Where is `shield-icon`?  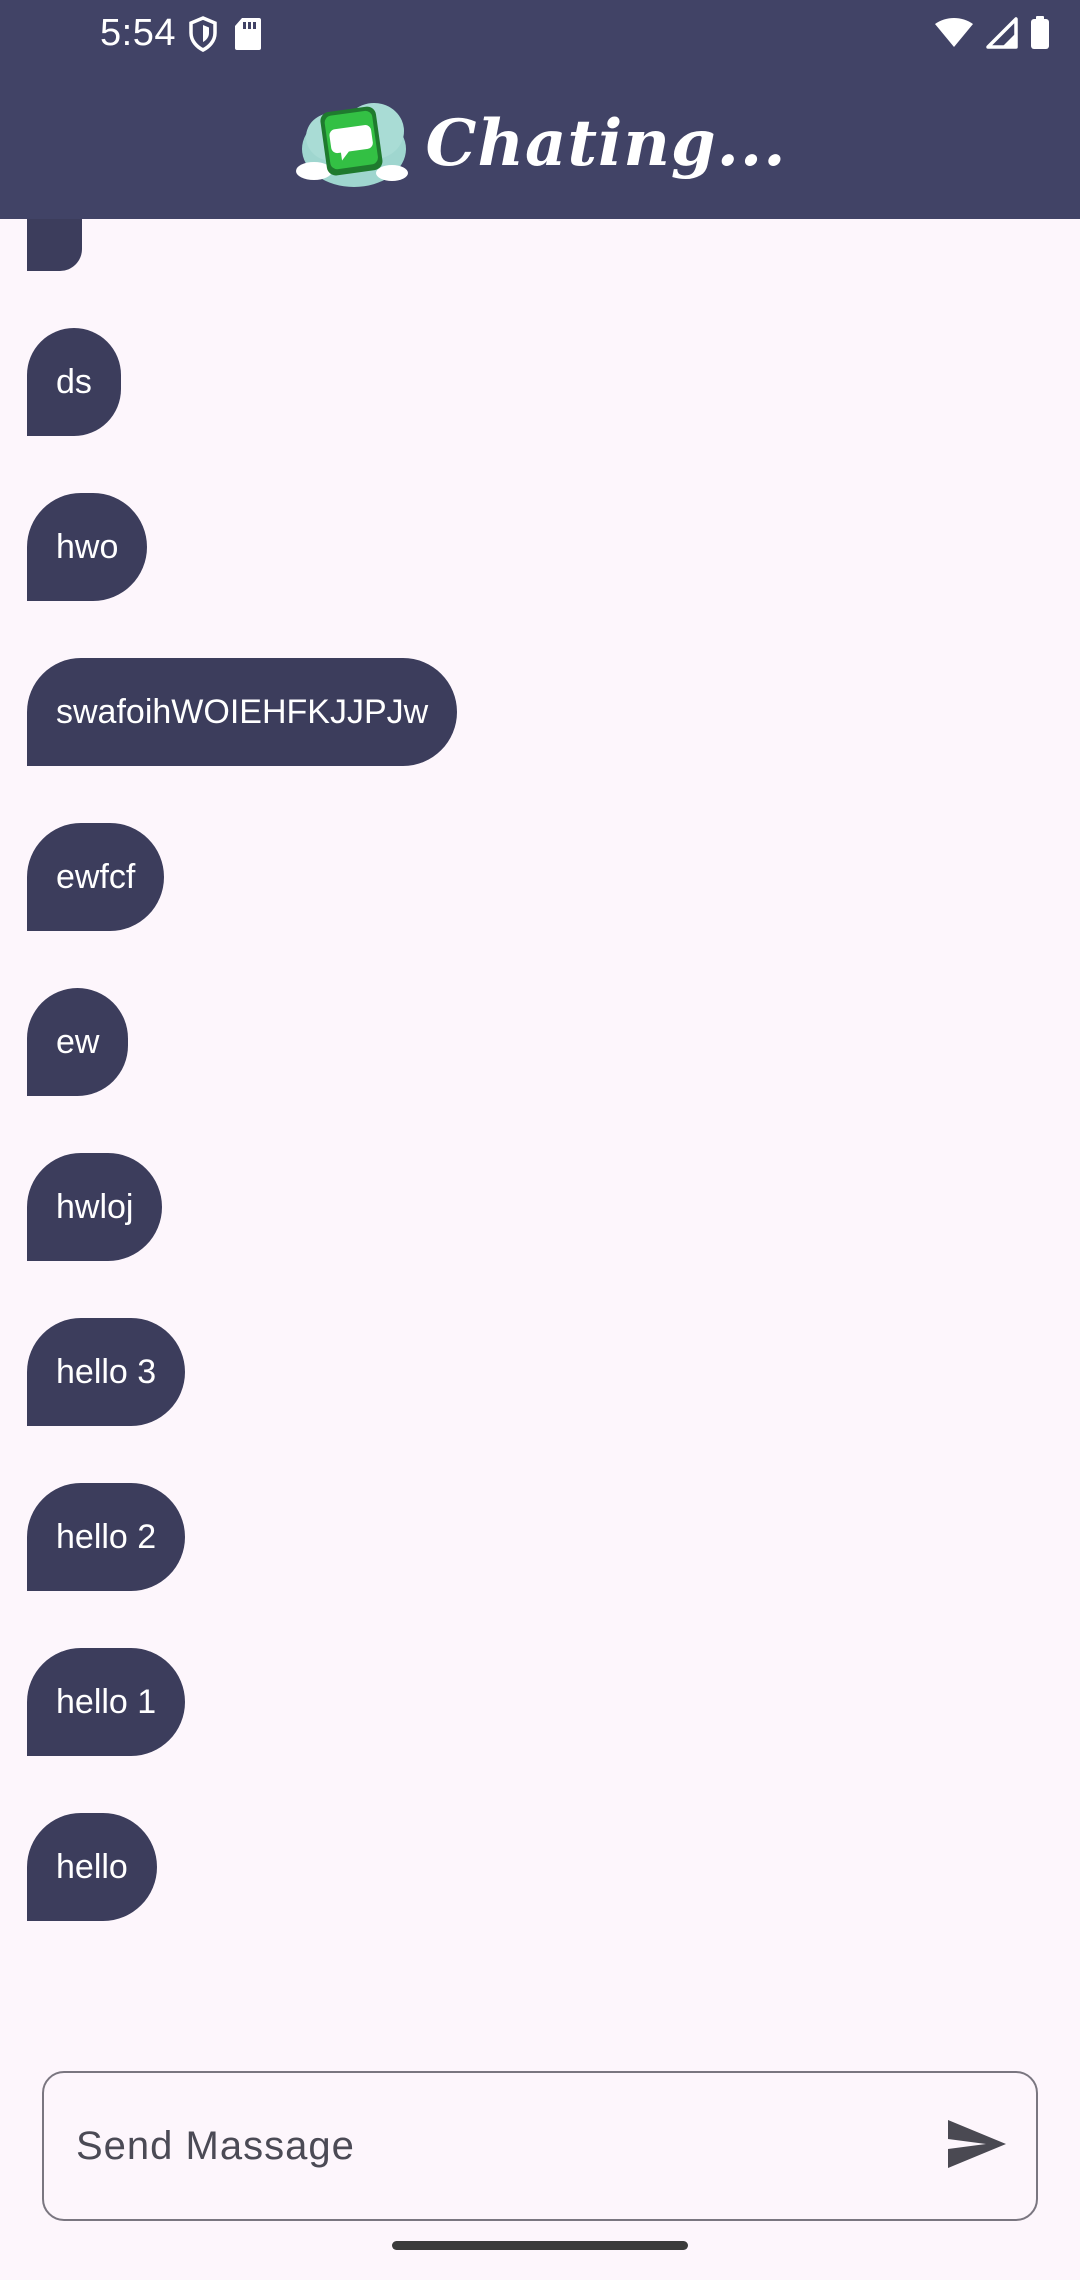 shield-icon is located at coordinates (203, 36).